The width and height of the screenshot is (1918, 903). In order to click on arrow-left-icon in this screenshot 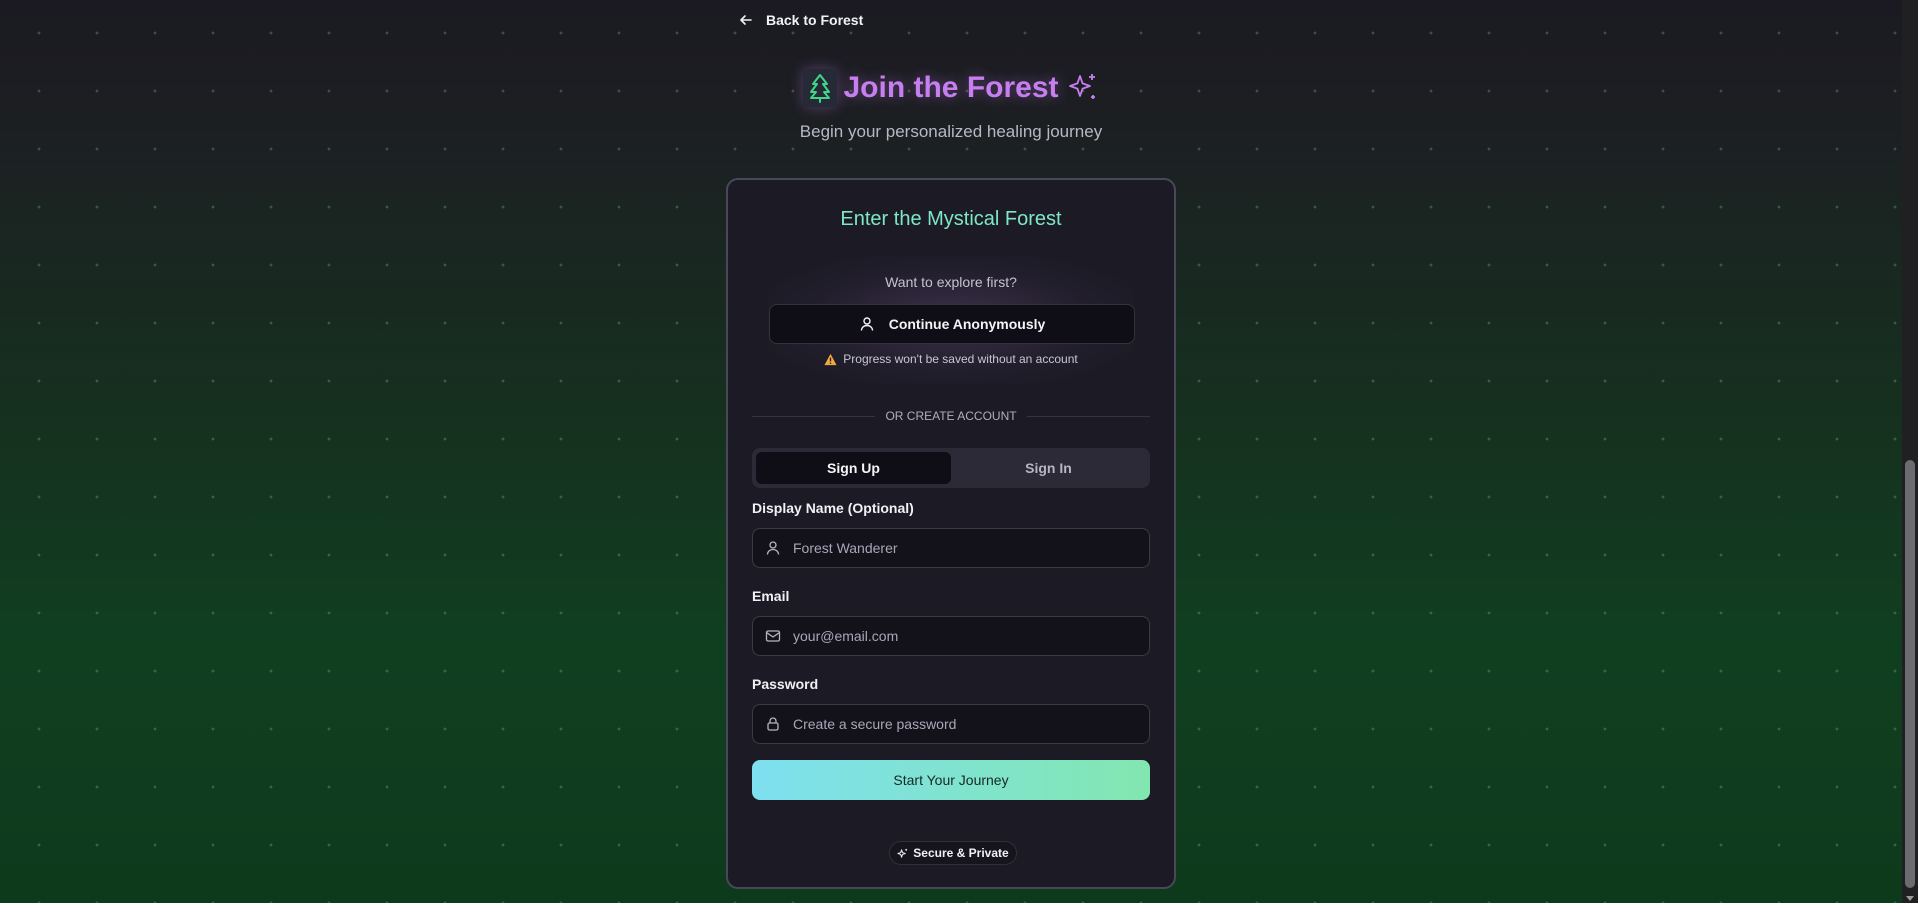, I will do `click(746, 20)`.